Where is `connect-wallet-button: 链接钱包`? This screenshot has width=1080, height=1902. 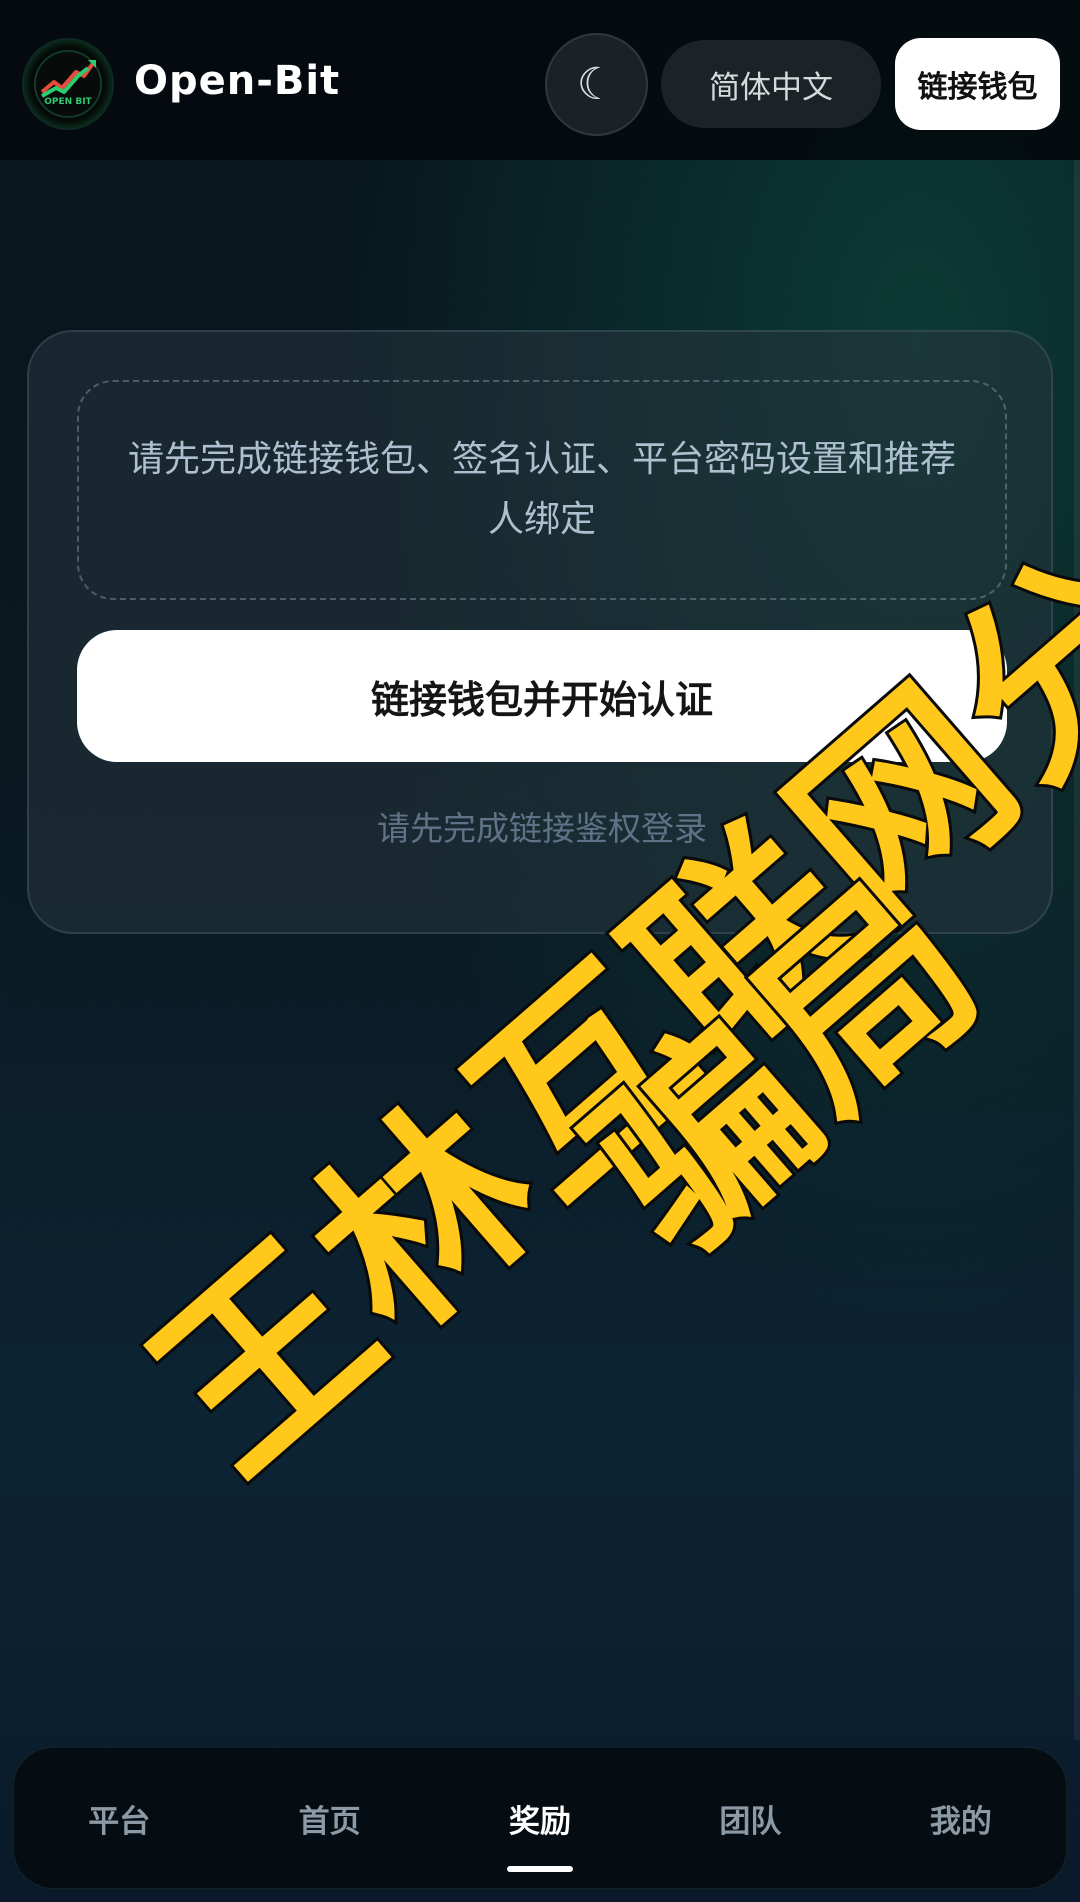 connect-wallet-button: 链接钱包 is located at coordinates (977, 84).